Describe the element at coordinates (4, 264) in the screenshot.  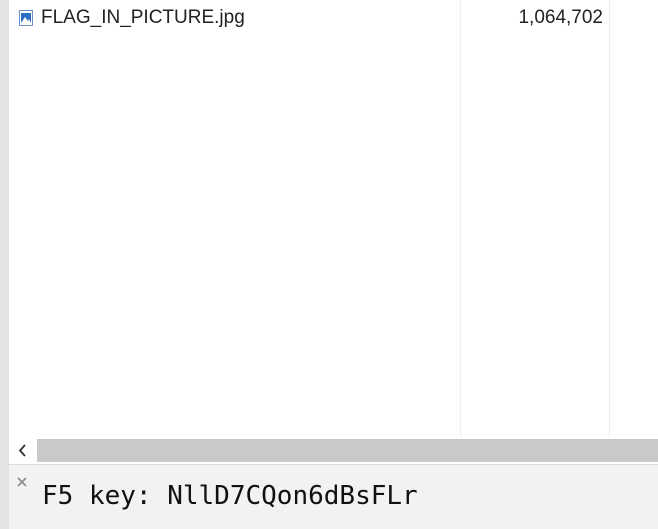
I see `left-gutter` at that location.